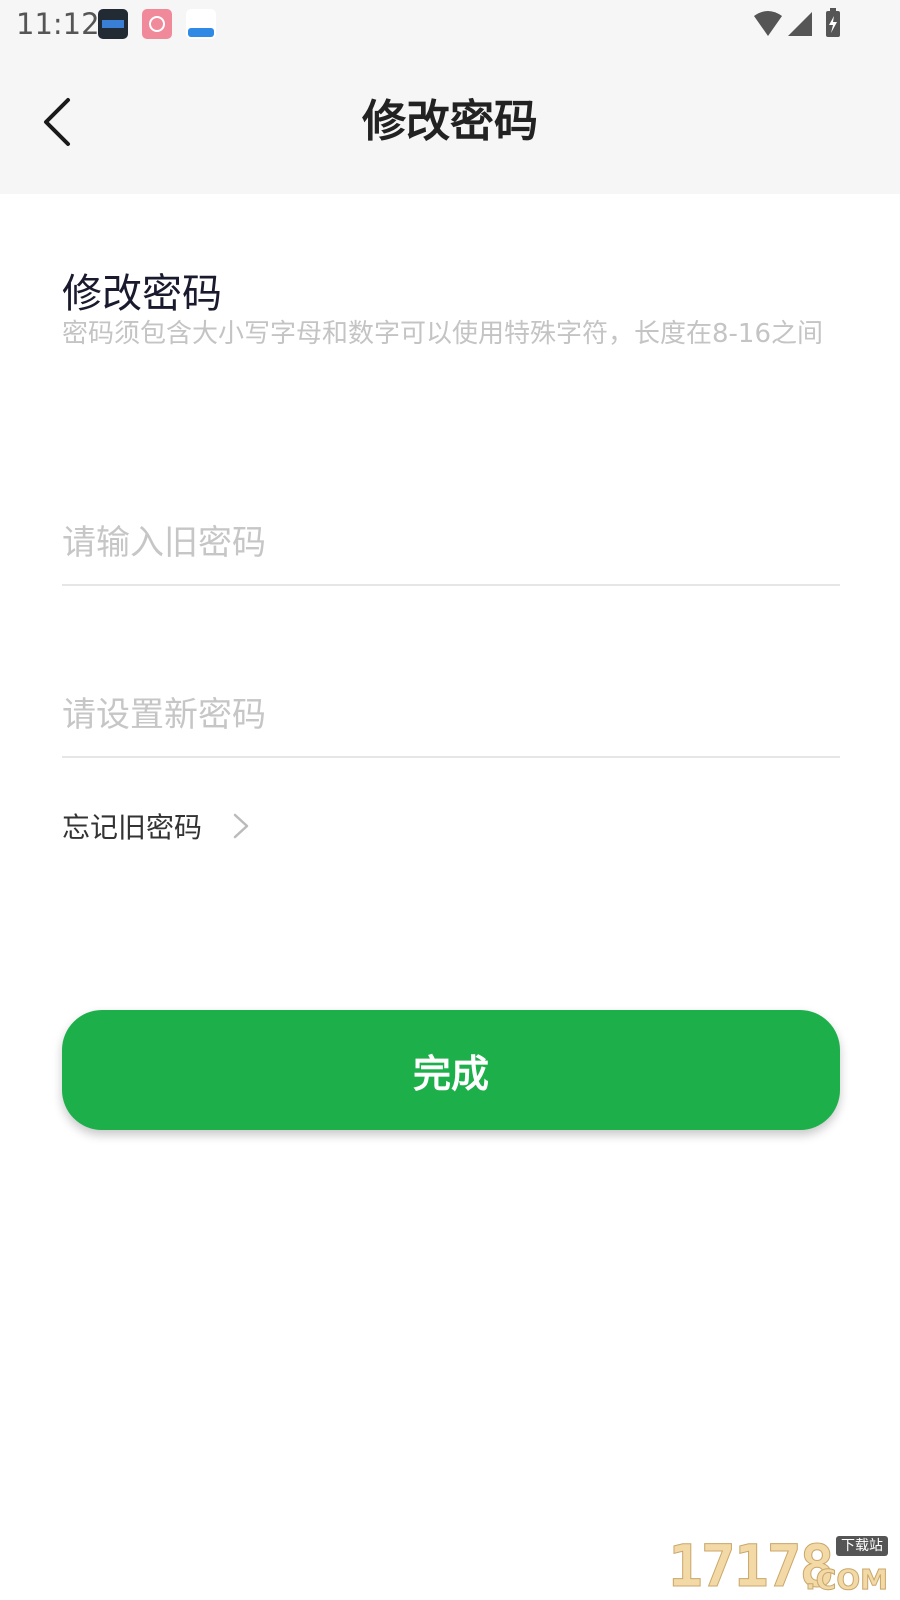 The height and width of the screenshot is (1600, 900). What do you see at coordinates (451, 1070) in the screenshot?
I see `submit-button: 完成` at bounding box center [451, 1070].